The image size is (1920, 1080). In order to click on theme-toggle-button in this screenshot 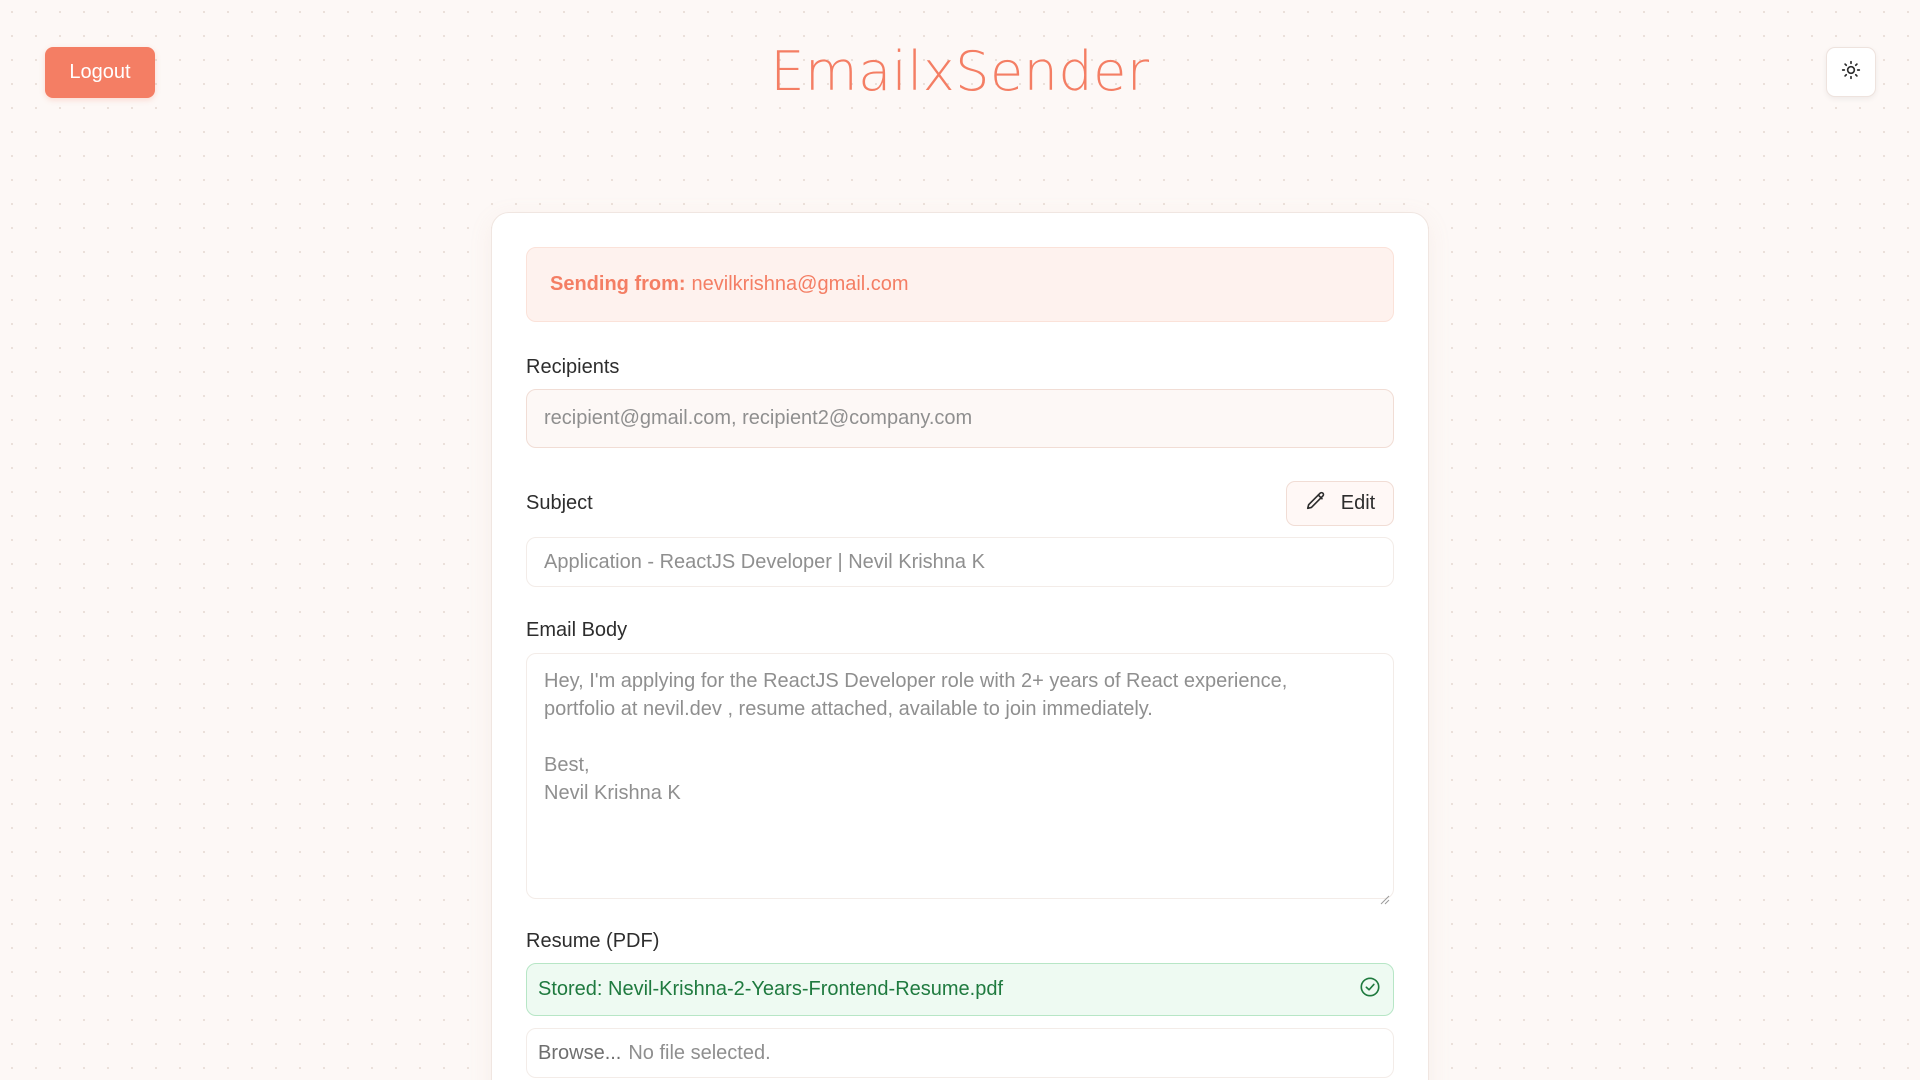, I will do `click(1851, 72)`.